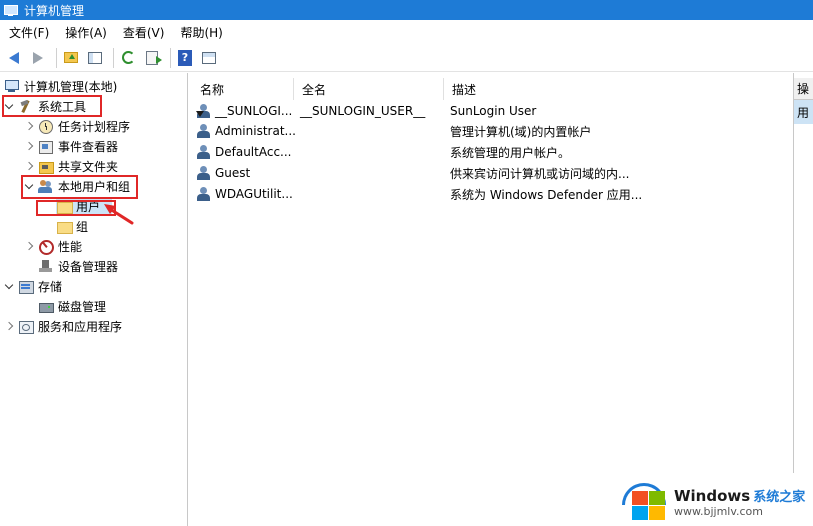 This screenshot has height=526, width=813. I want to click on user-description: SunLogin User, so click(493, 111).